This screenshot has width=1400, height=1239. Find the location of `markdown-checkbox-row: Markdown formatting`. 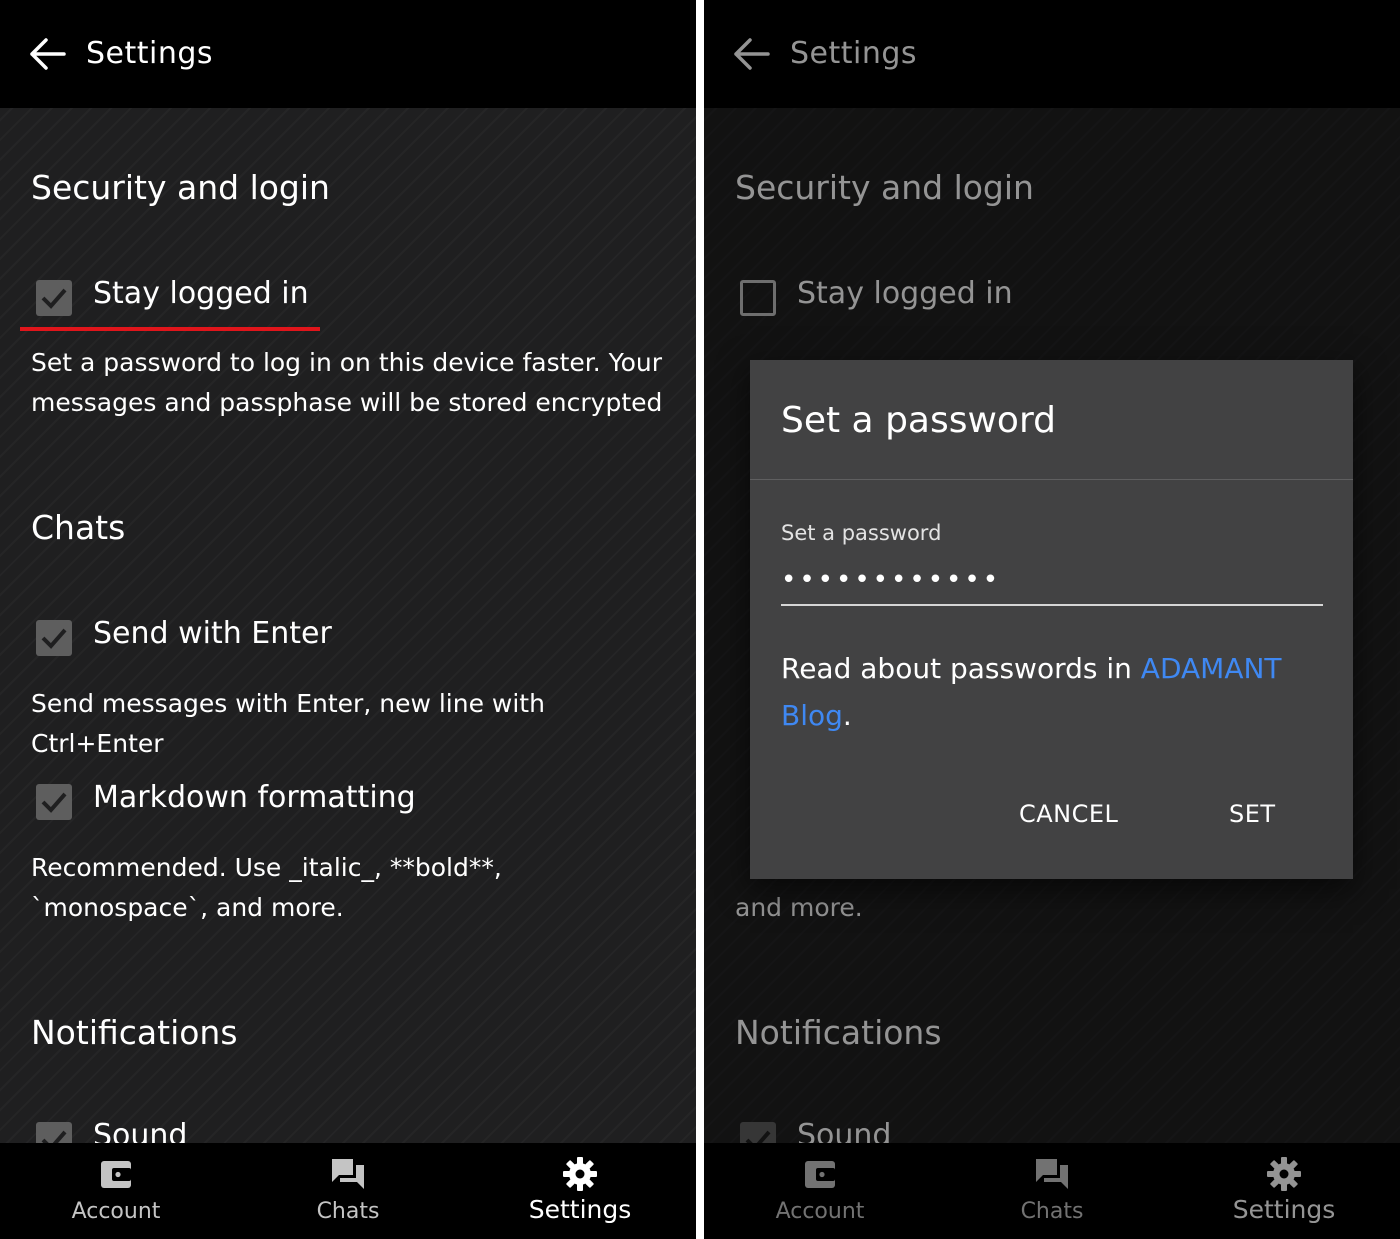

markdown-checkbox-row: Markdown formatting is located at coordinates (356, 802).